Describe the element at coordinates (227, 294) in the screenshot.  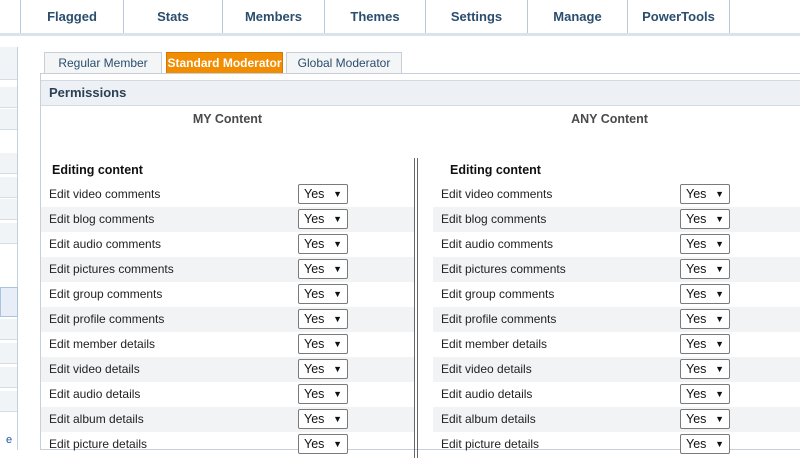
I see `my-permission-row: Edit group comments Yes ▼` at that location.